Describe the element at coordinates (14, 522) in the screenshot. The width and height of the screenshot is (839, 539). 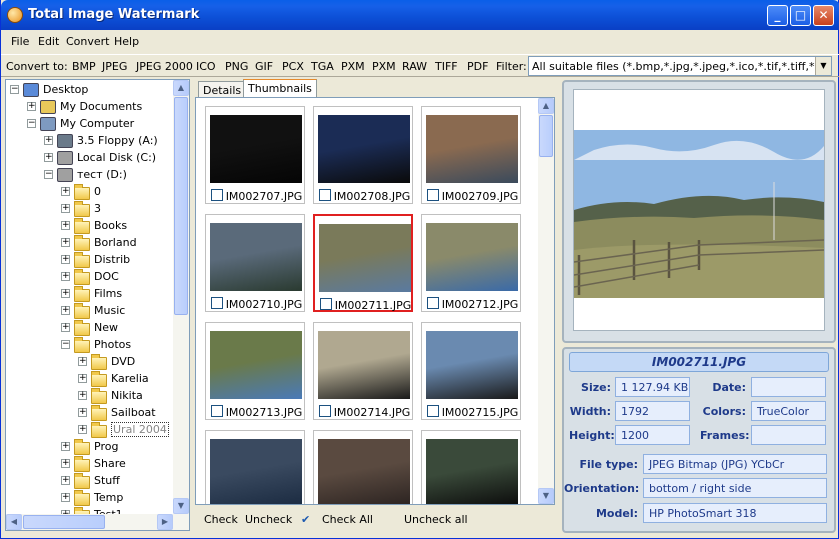
I see `scroll-left-arrow-icon: ◀` at that location.